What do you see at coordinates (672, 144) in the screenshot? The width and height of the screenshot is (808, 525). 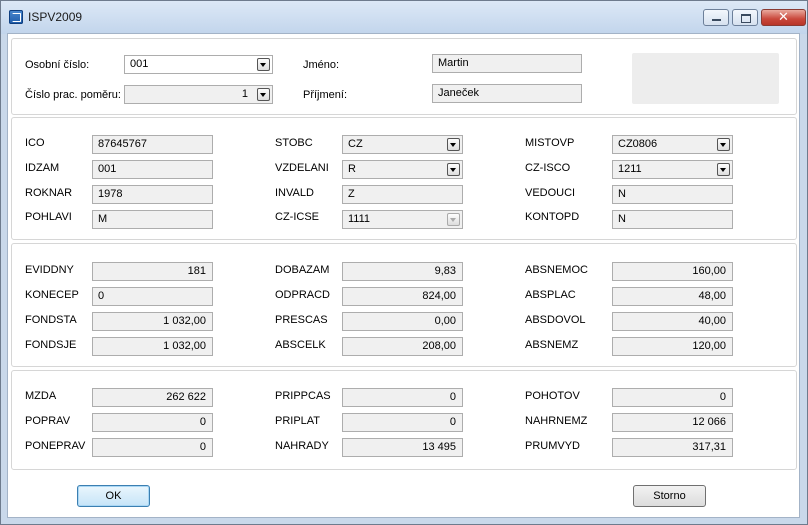 I see `mistovp-select: CZ0806` at bounding box center [672, 144].